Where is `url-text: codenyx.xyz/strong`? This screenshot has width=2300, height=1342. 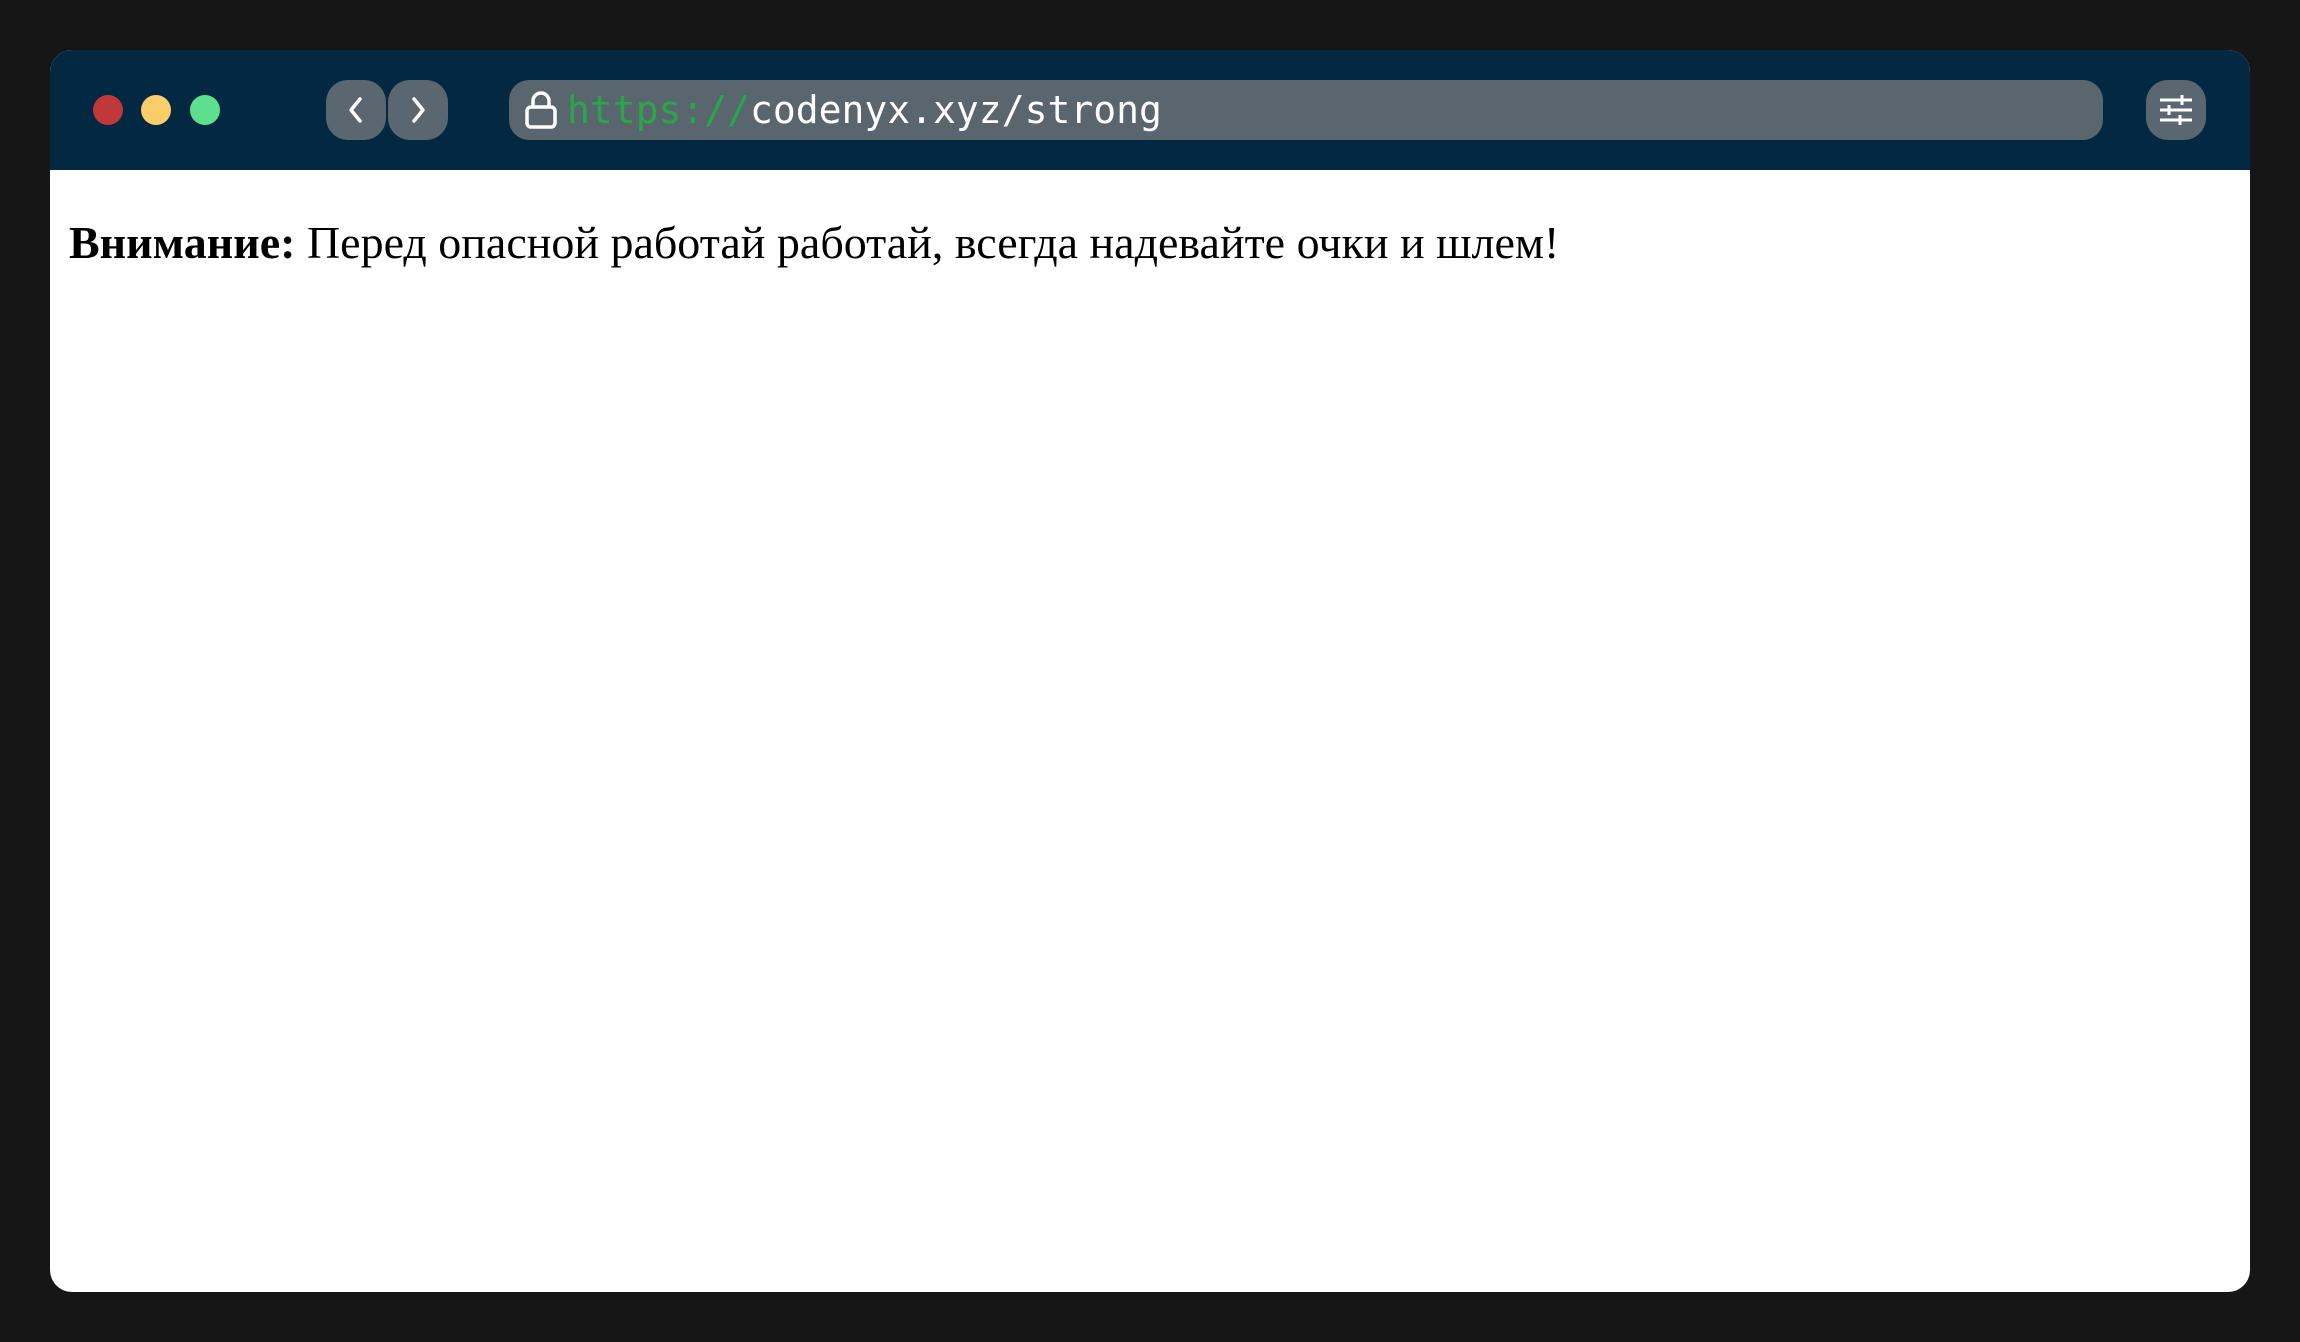 url-text: codenyx.xyz/strong is located at coordinates (956, 110).